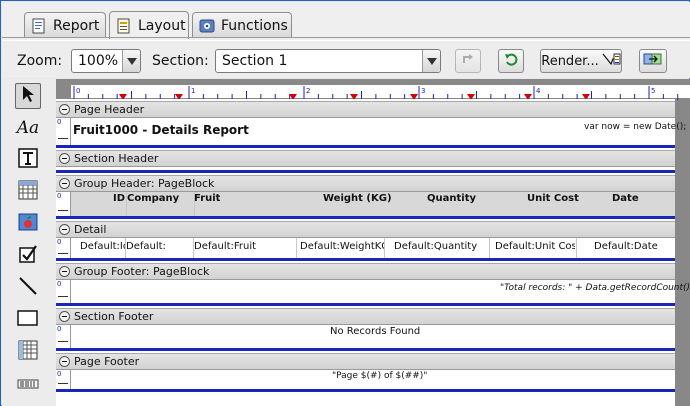 The width and height of the screenshot is (690, 406). I want to click on header-fruit: Fruit, so click(207, 199).